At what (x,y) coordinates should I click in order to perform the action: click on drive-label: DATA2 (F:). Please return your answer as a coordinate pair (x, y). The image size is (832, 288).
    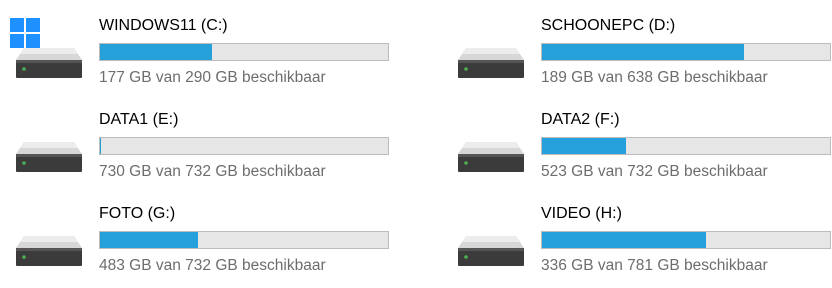
    Looking at the image, I should click on (580, 119).